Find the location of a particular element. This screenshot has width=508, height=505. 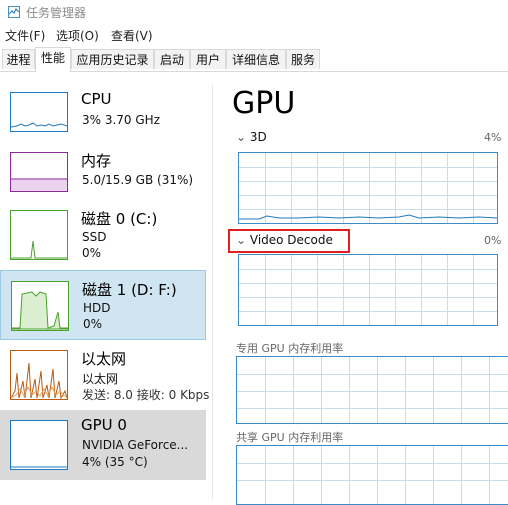

tab-startup: 启动 is located at coordinates (172, 59).